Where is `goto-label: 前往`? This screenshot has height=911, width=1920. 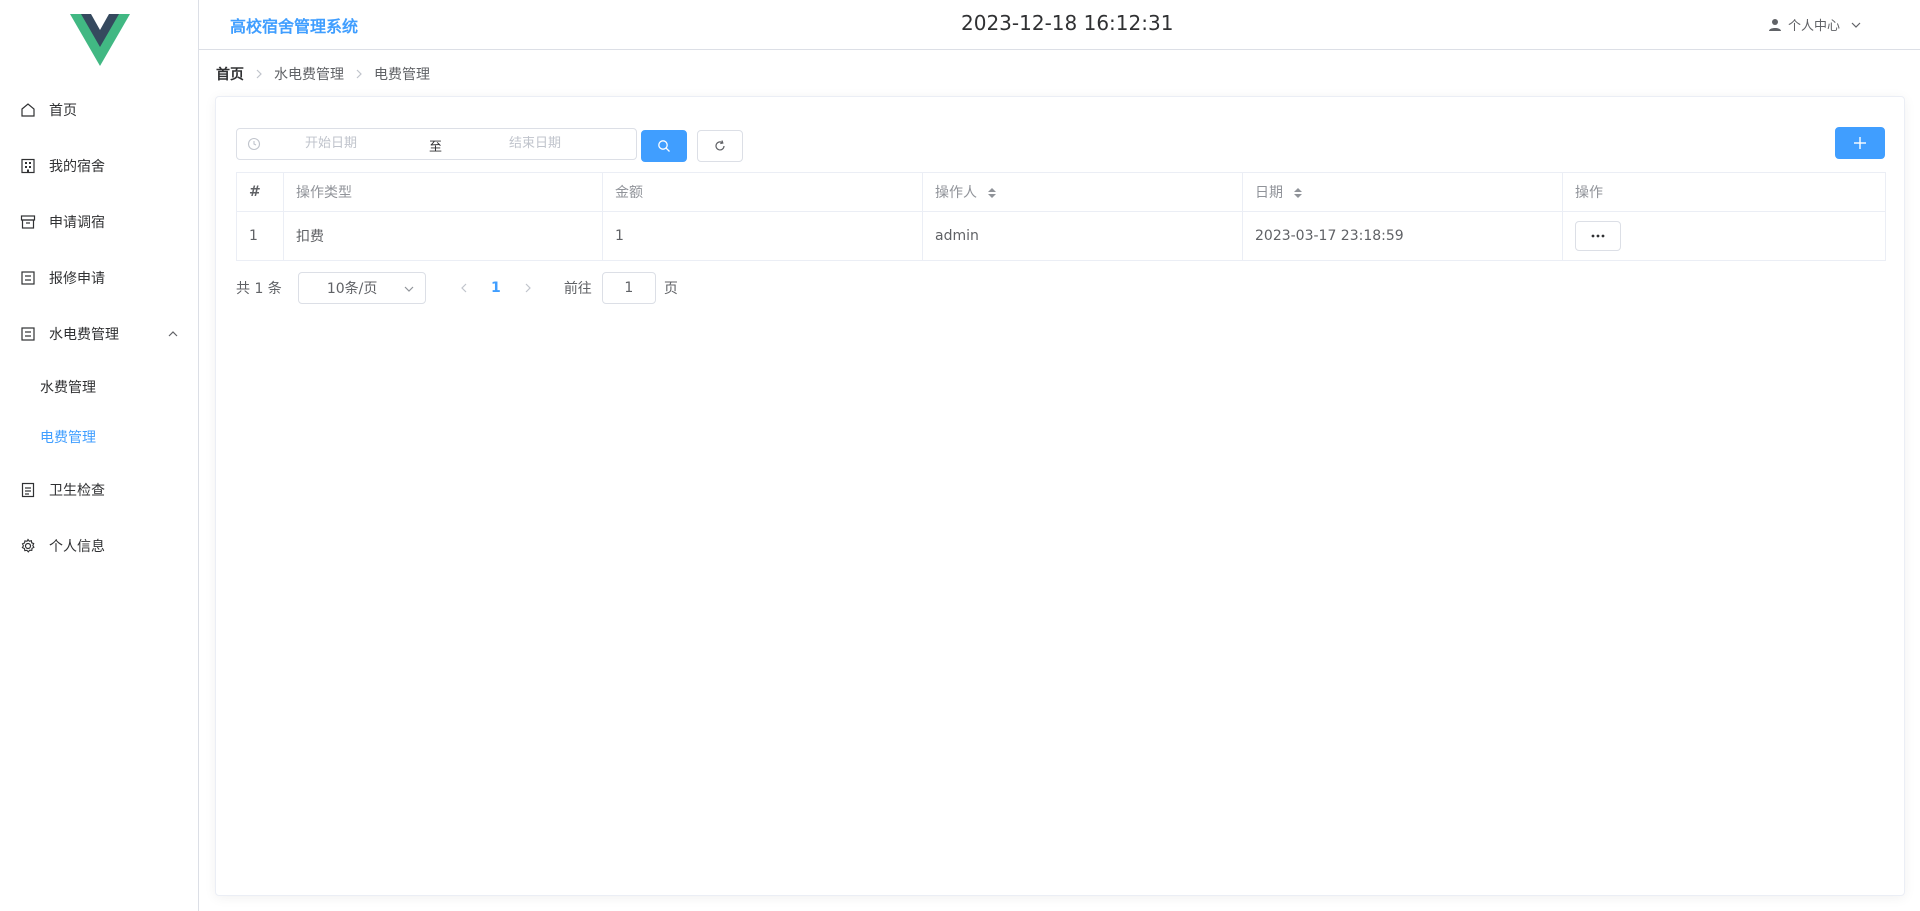
goto-label: 前往 is located at coordinates (577, 289).